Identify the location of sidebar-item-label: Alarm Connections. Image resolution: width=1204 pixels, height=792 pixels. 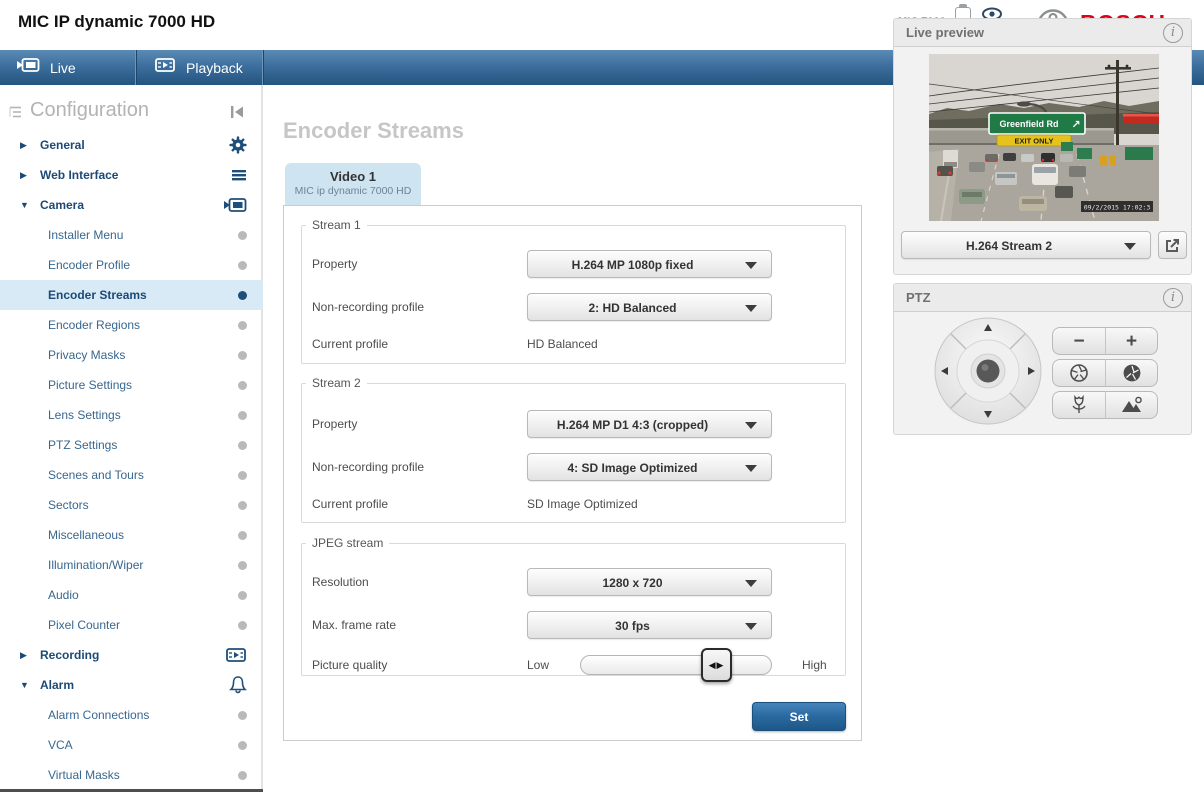
(99, 715).